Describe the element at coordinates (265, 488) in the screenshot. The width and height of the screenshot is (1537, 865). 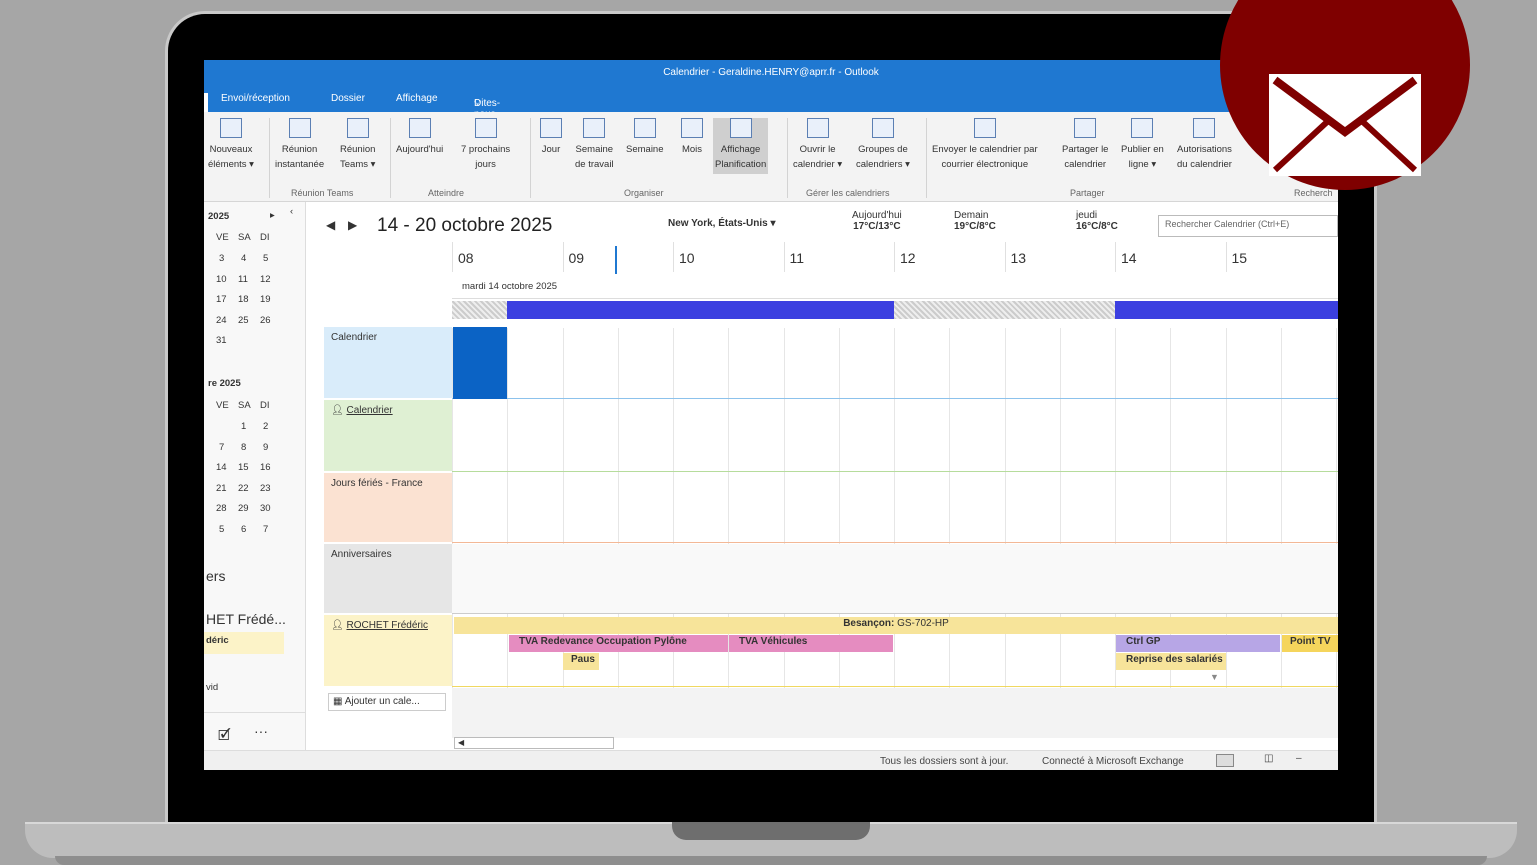
I see `mini-cal-day: 23` at that location.